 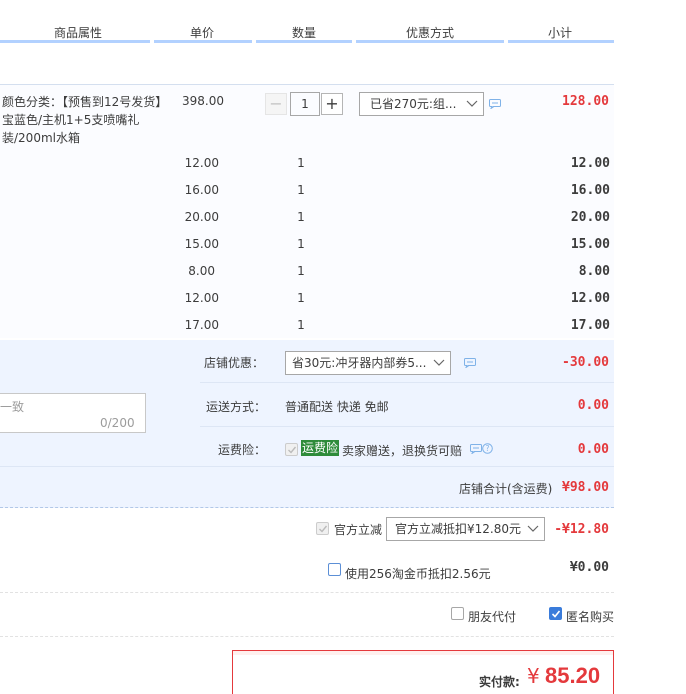 What do you see at coordinates (555, 613) in the screenshot?
I see `anonymous-checkbox` at bounding box center [555, 613].